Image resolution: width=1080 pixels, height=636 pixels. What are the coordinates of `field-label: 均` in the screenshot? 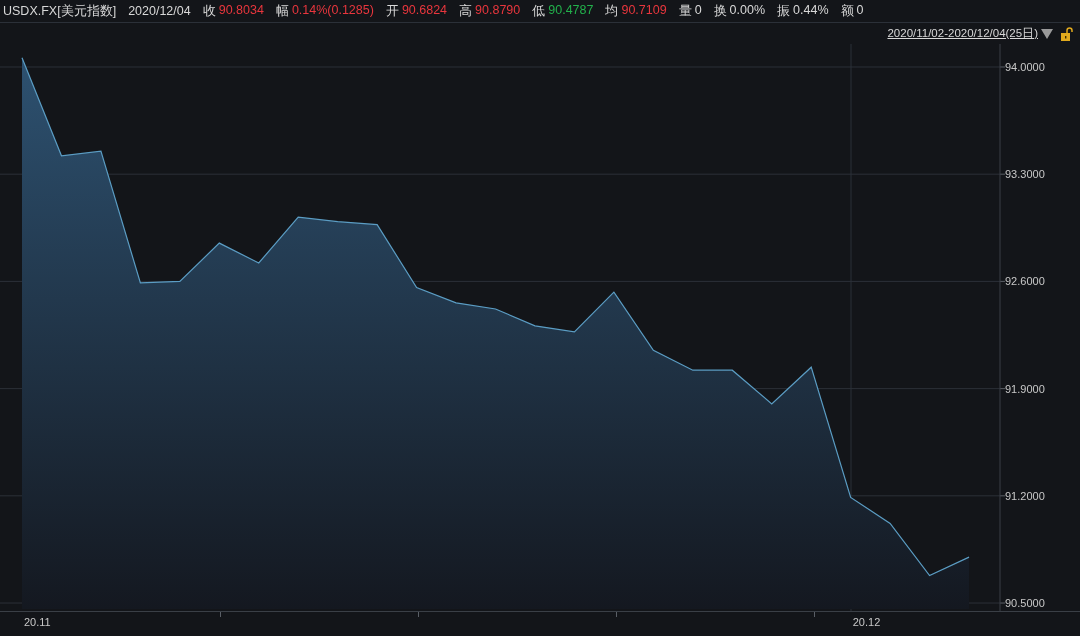 It's located at (612, 11).